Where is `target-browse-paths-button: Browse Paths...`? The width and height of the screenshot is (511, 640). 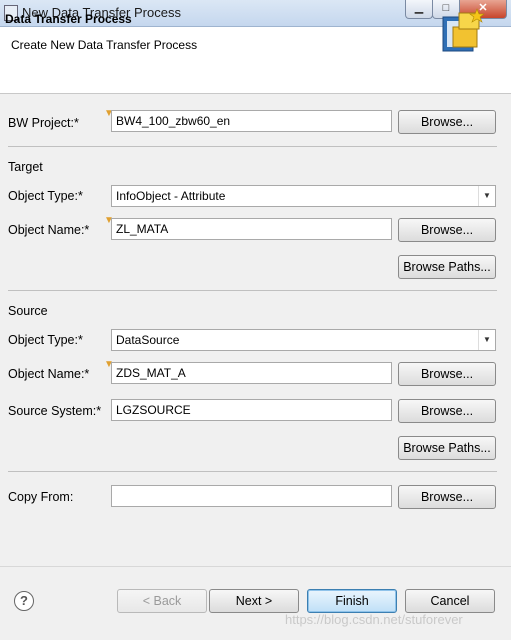
target-browse-paths-button: Browse Paths... is located at coordinates (447, 267).